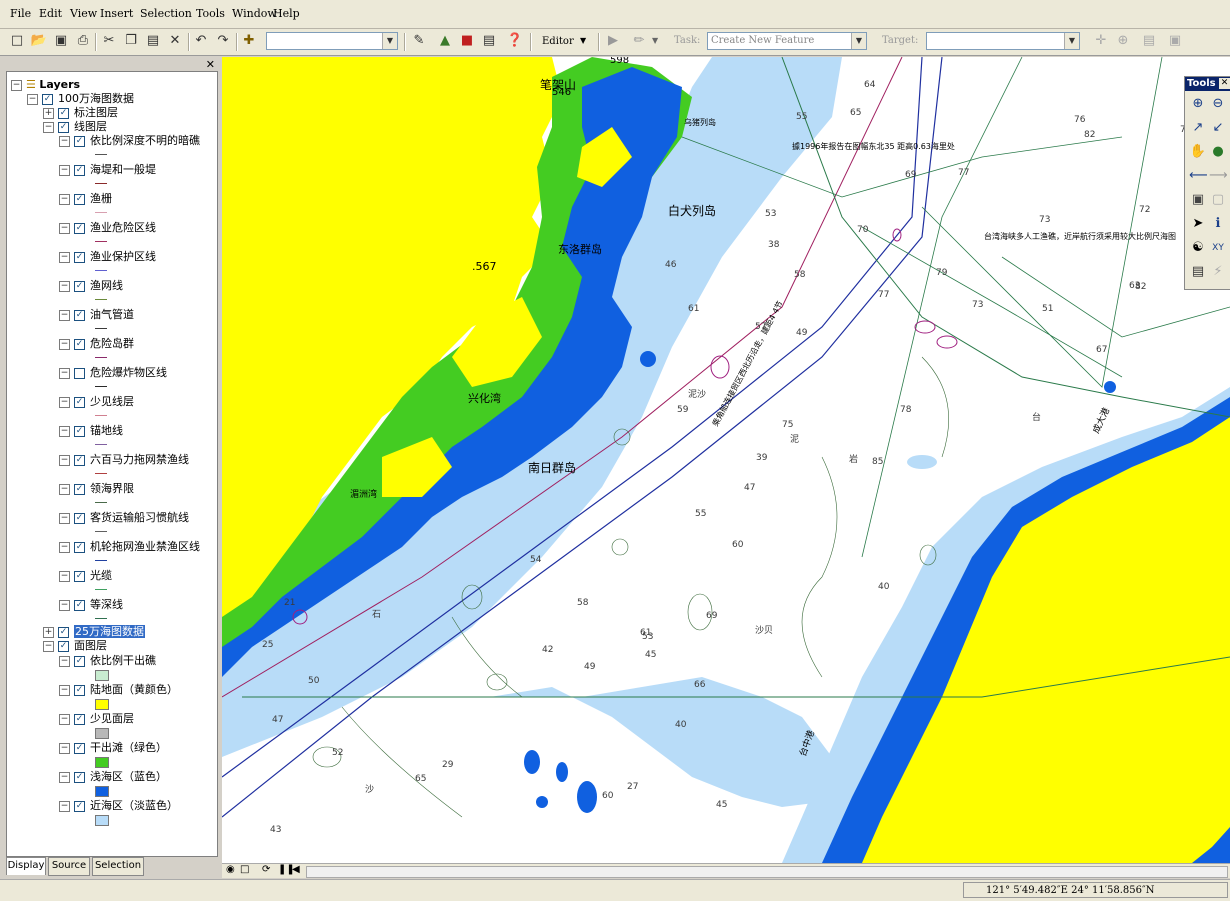 The image size is (1230, 901). I want to click on line-layer-item: − ✓ 渔业保护区线, so click(107, 257).